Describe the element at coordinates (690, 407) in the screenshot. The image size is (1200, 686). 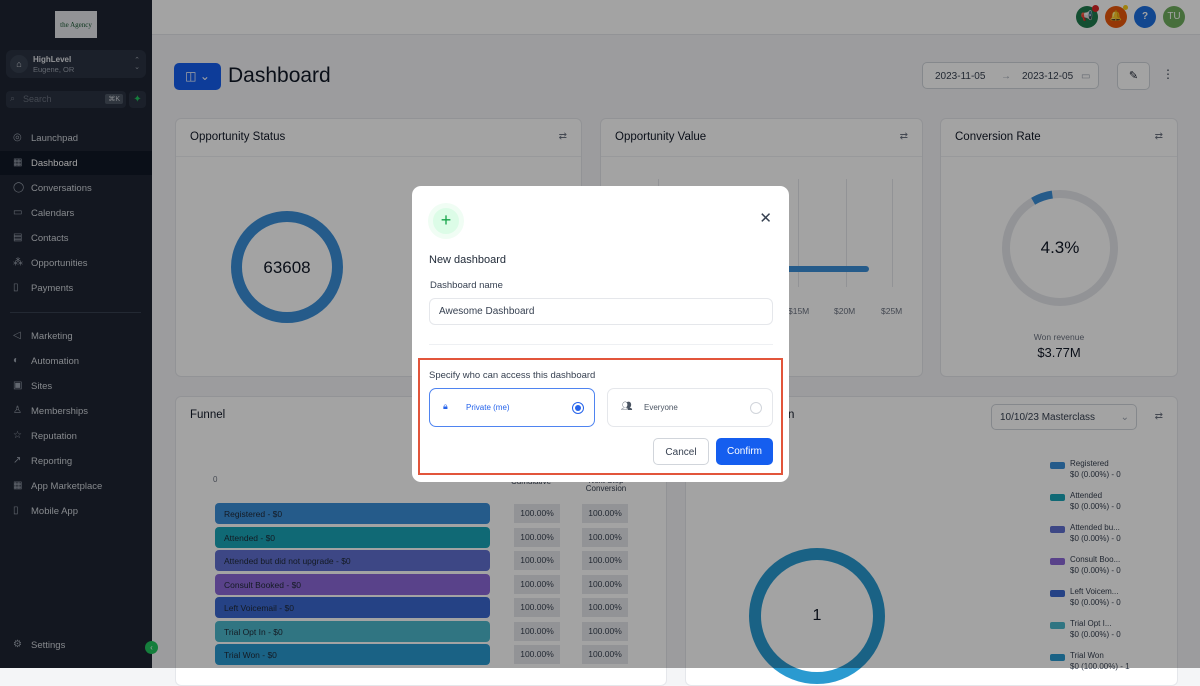
I see `access-option-everyone: 👥︎ Everyone` at that location.